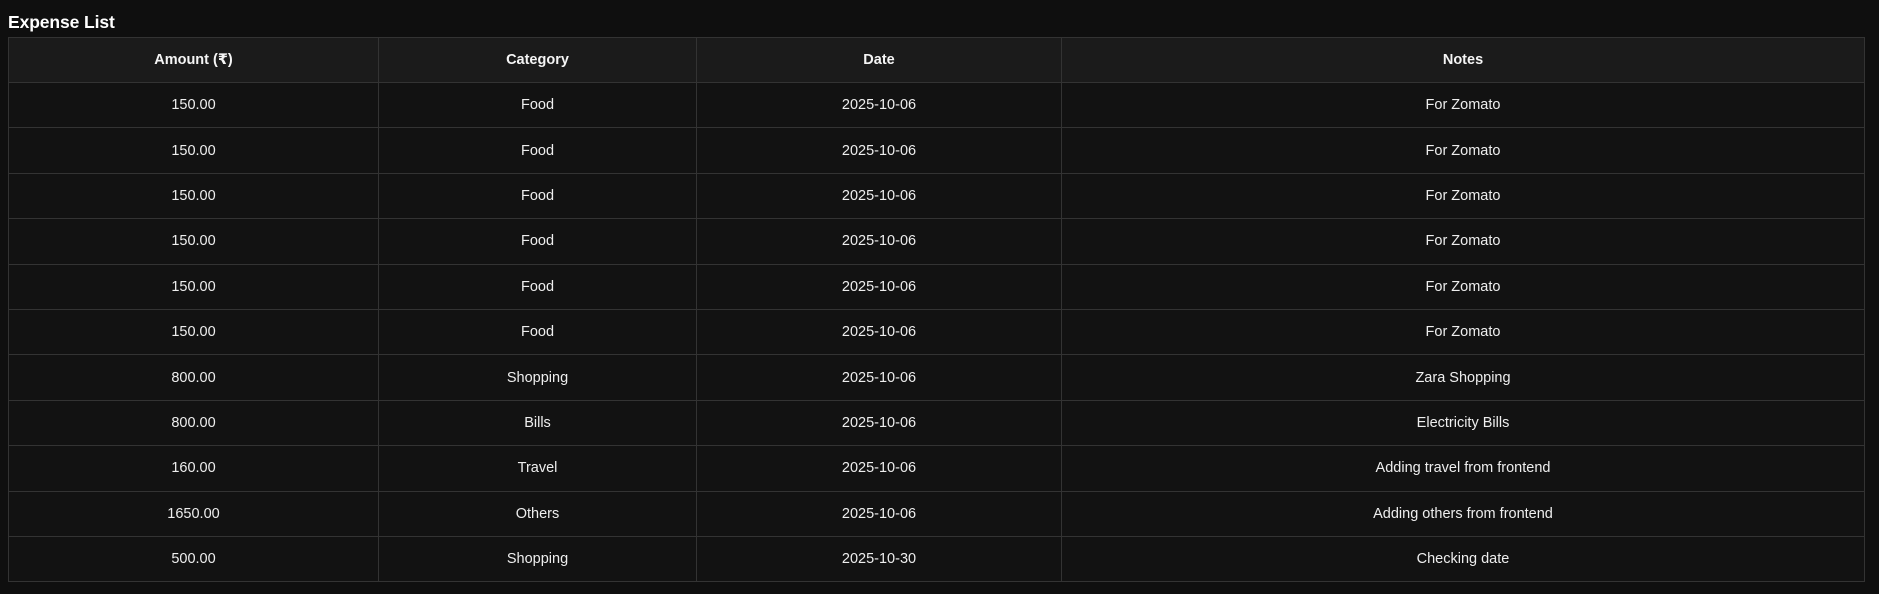 This screenshot has height=594, width=1879. Describe the element at coordinates (537, 468) in the screenshot. I see `cell-category: Travel` at that location.